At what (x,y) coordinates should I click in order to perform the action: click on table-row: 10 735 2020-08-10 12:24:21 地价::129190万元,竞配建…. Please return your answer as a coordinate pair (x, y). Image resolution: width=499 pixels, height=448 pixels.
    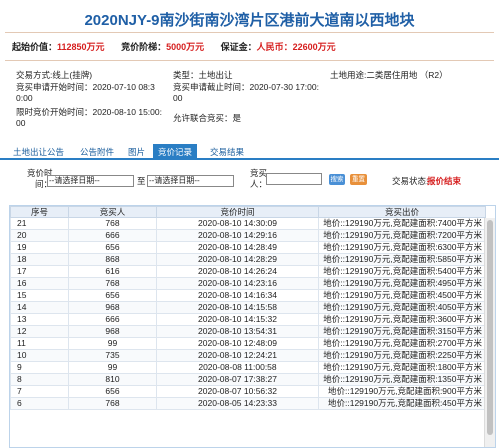
    Looking at the image, I should click on (248, 355).